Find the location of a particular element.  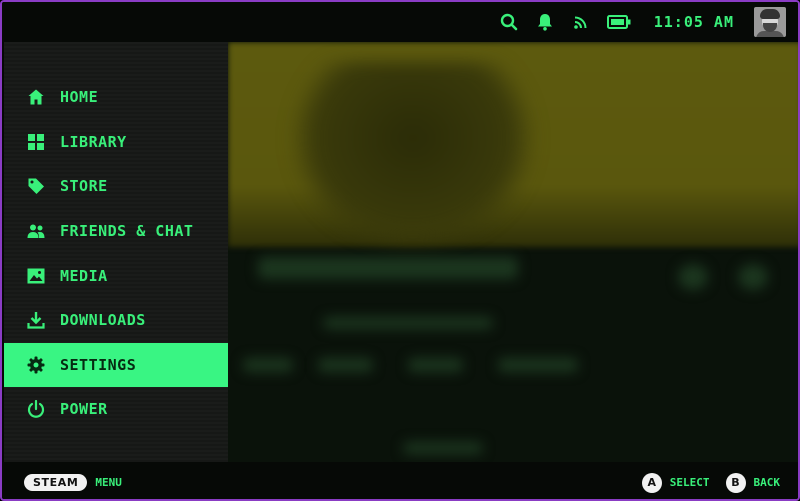

sidebar-item-label: FRIENDS & CHAT is located at coordinates (127, 231).